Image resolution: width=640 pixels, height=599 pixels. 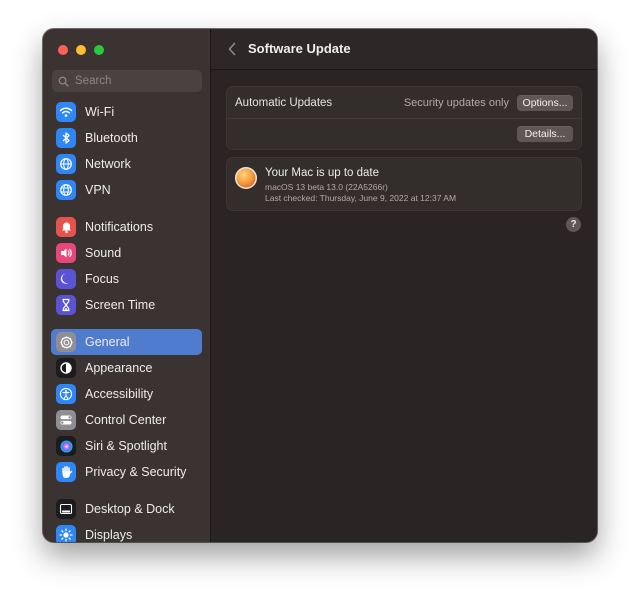 What do you see at coordinates (130, 509) in the screenshot?
I see `sidebar-item-label: Desktop & Dock` at bounding box center [130, 509].